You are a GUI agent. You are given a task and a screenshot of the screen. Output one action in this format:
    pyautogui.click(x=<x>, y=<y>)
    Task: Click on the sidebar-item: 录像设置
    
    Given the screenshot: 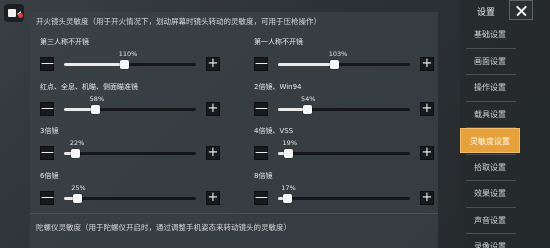 What is the action you would take?
    pyautogui.click(x=490, y=241)
    